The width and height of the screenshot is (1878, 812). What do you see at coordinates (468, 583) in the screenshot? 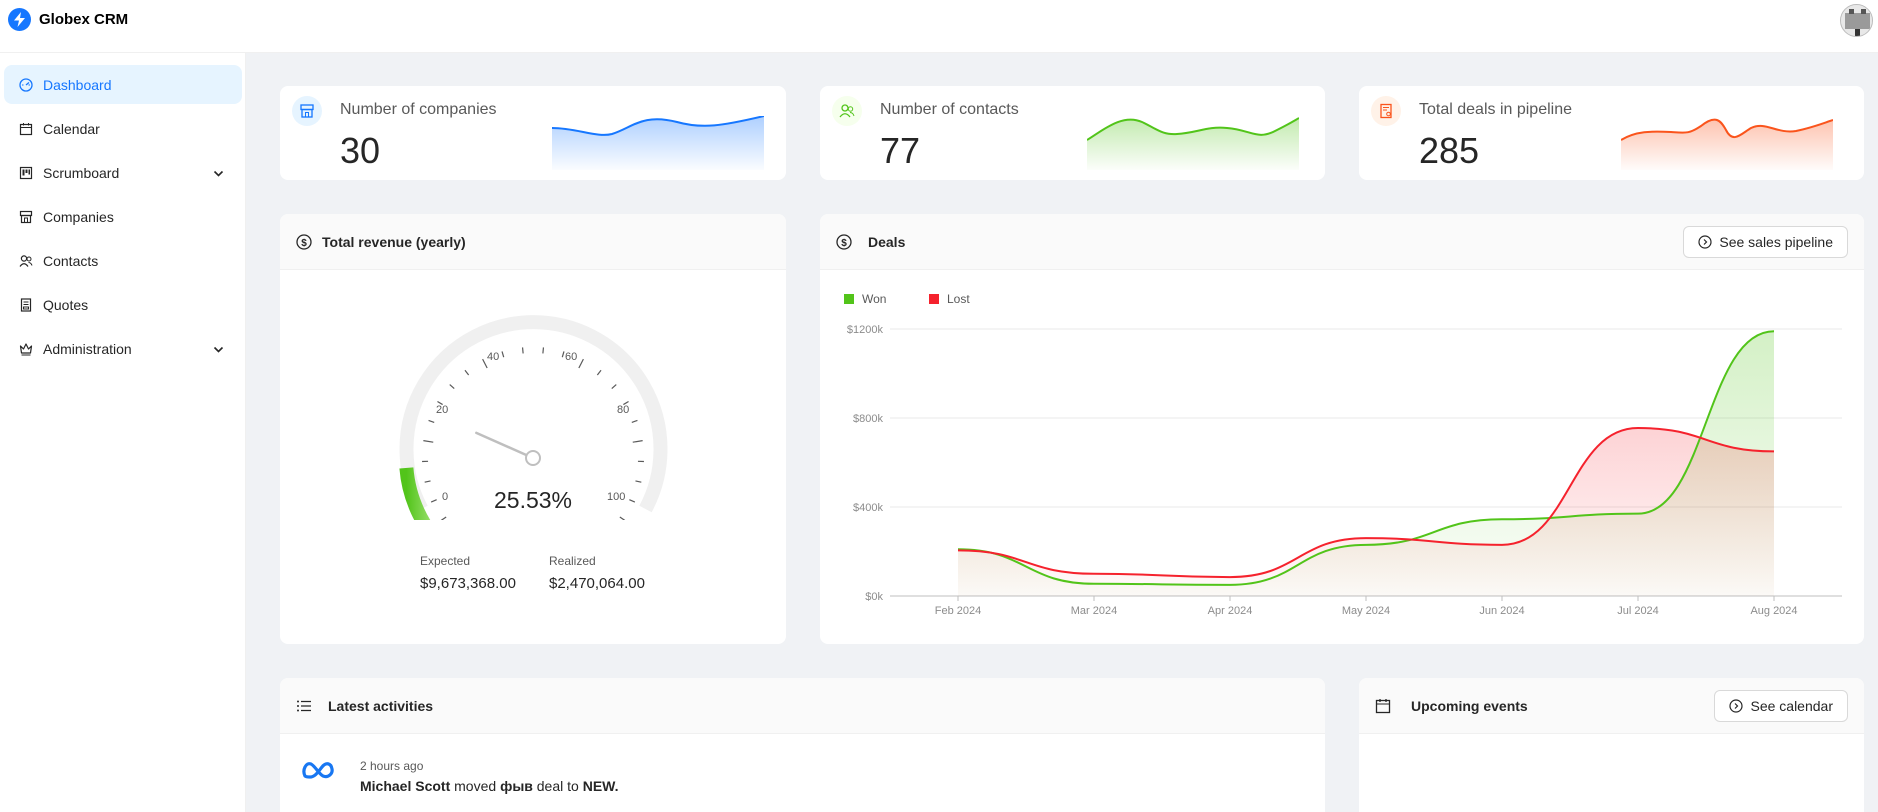
I see `expected-value: $9,673,368.00` at bounding box center [468, 583].